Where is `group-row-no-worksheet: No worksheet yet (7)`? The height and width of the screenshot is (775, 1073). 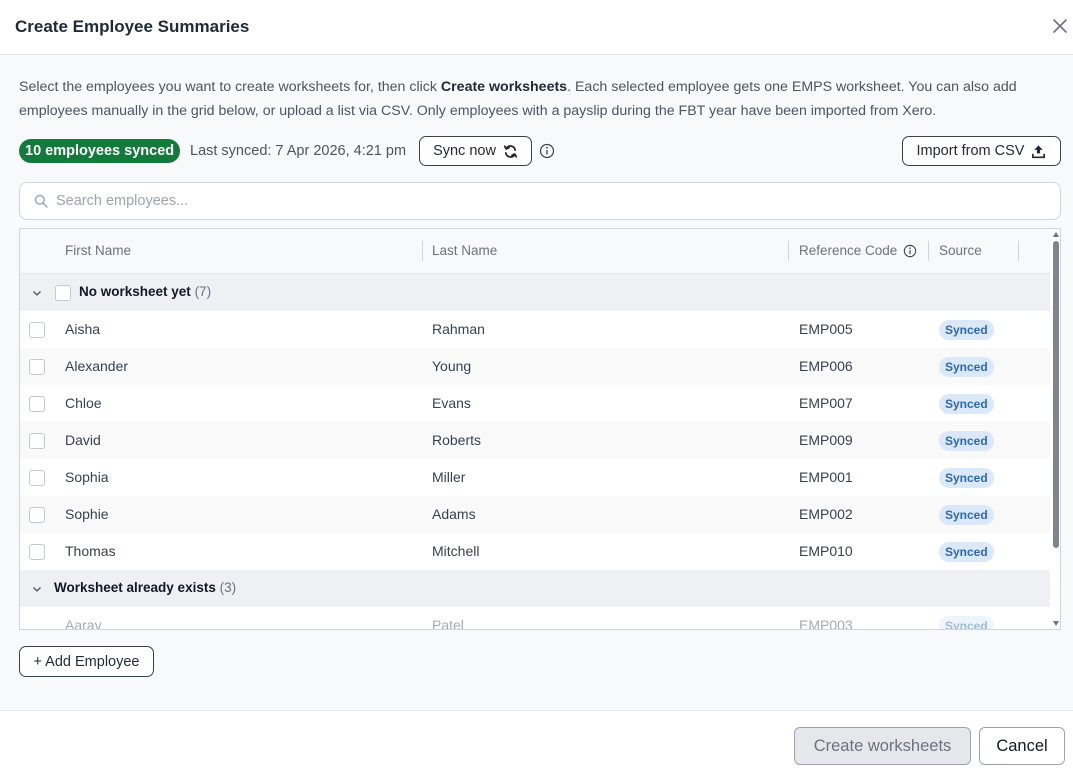 group-row-no-worksheet: No worksheet yet (7) is located at coordinates (535, 292).